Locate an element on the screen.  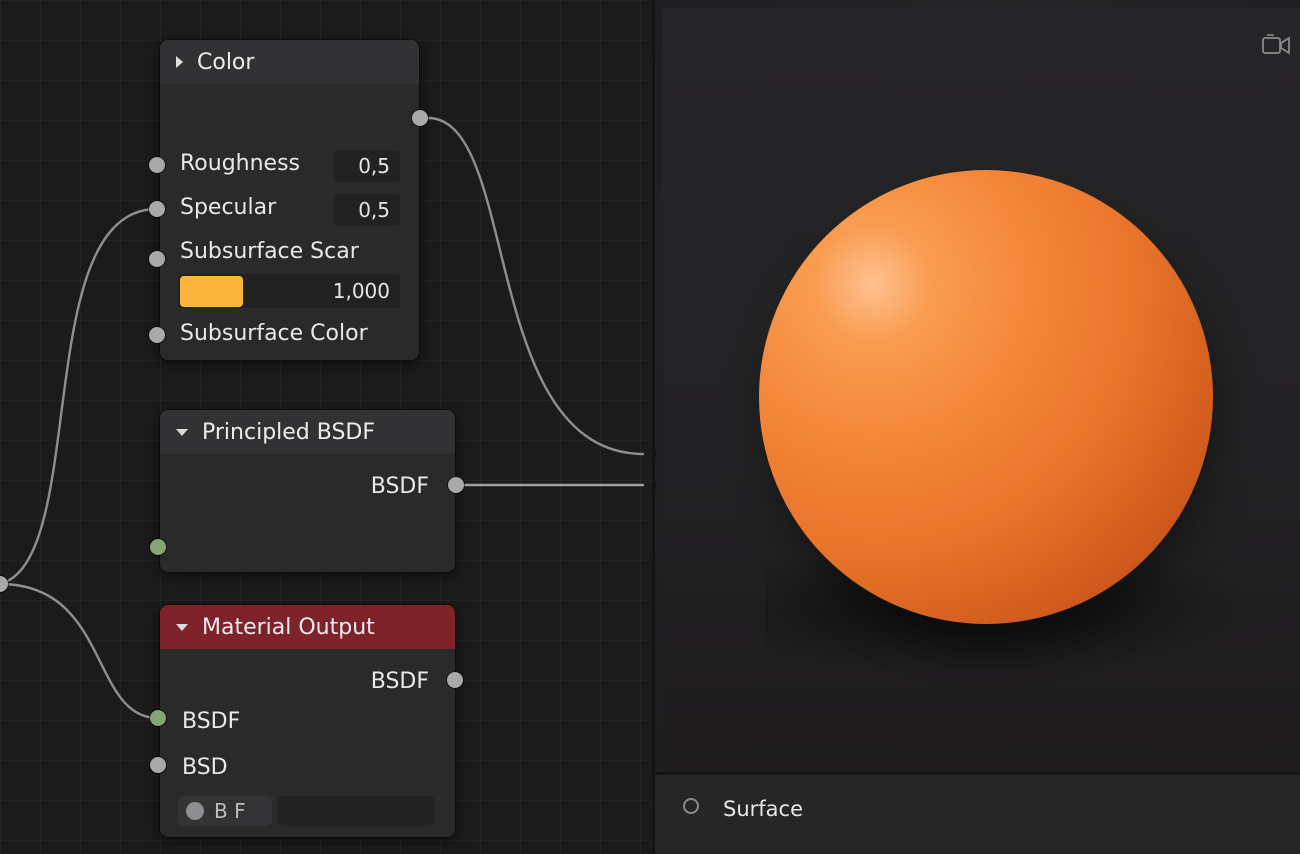
roughness-value-field: 0,5 is located at coordinates (367, 166).